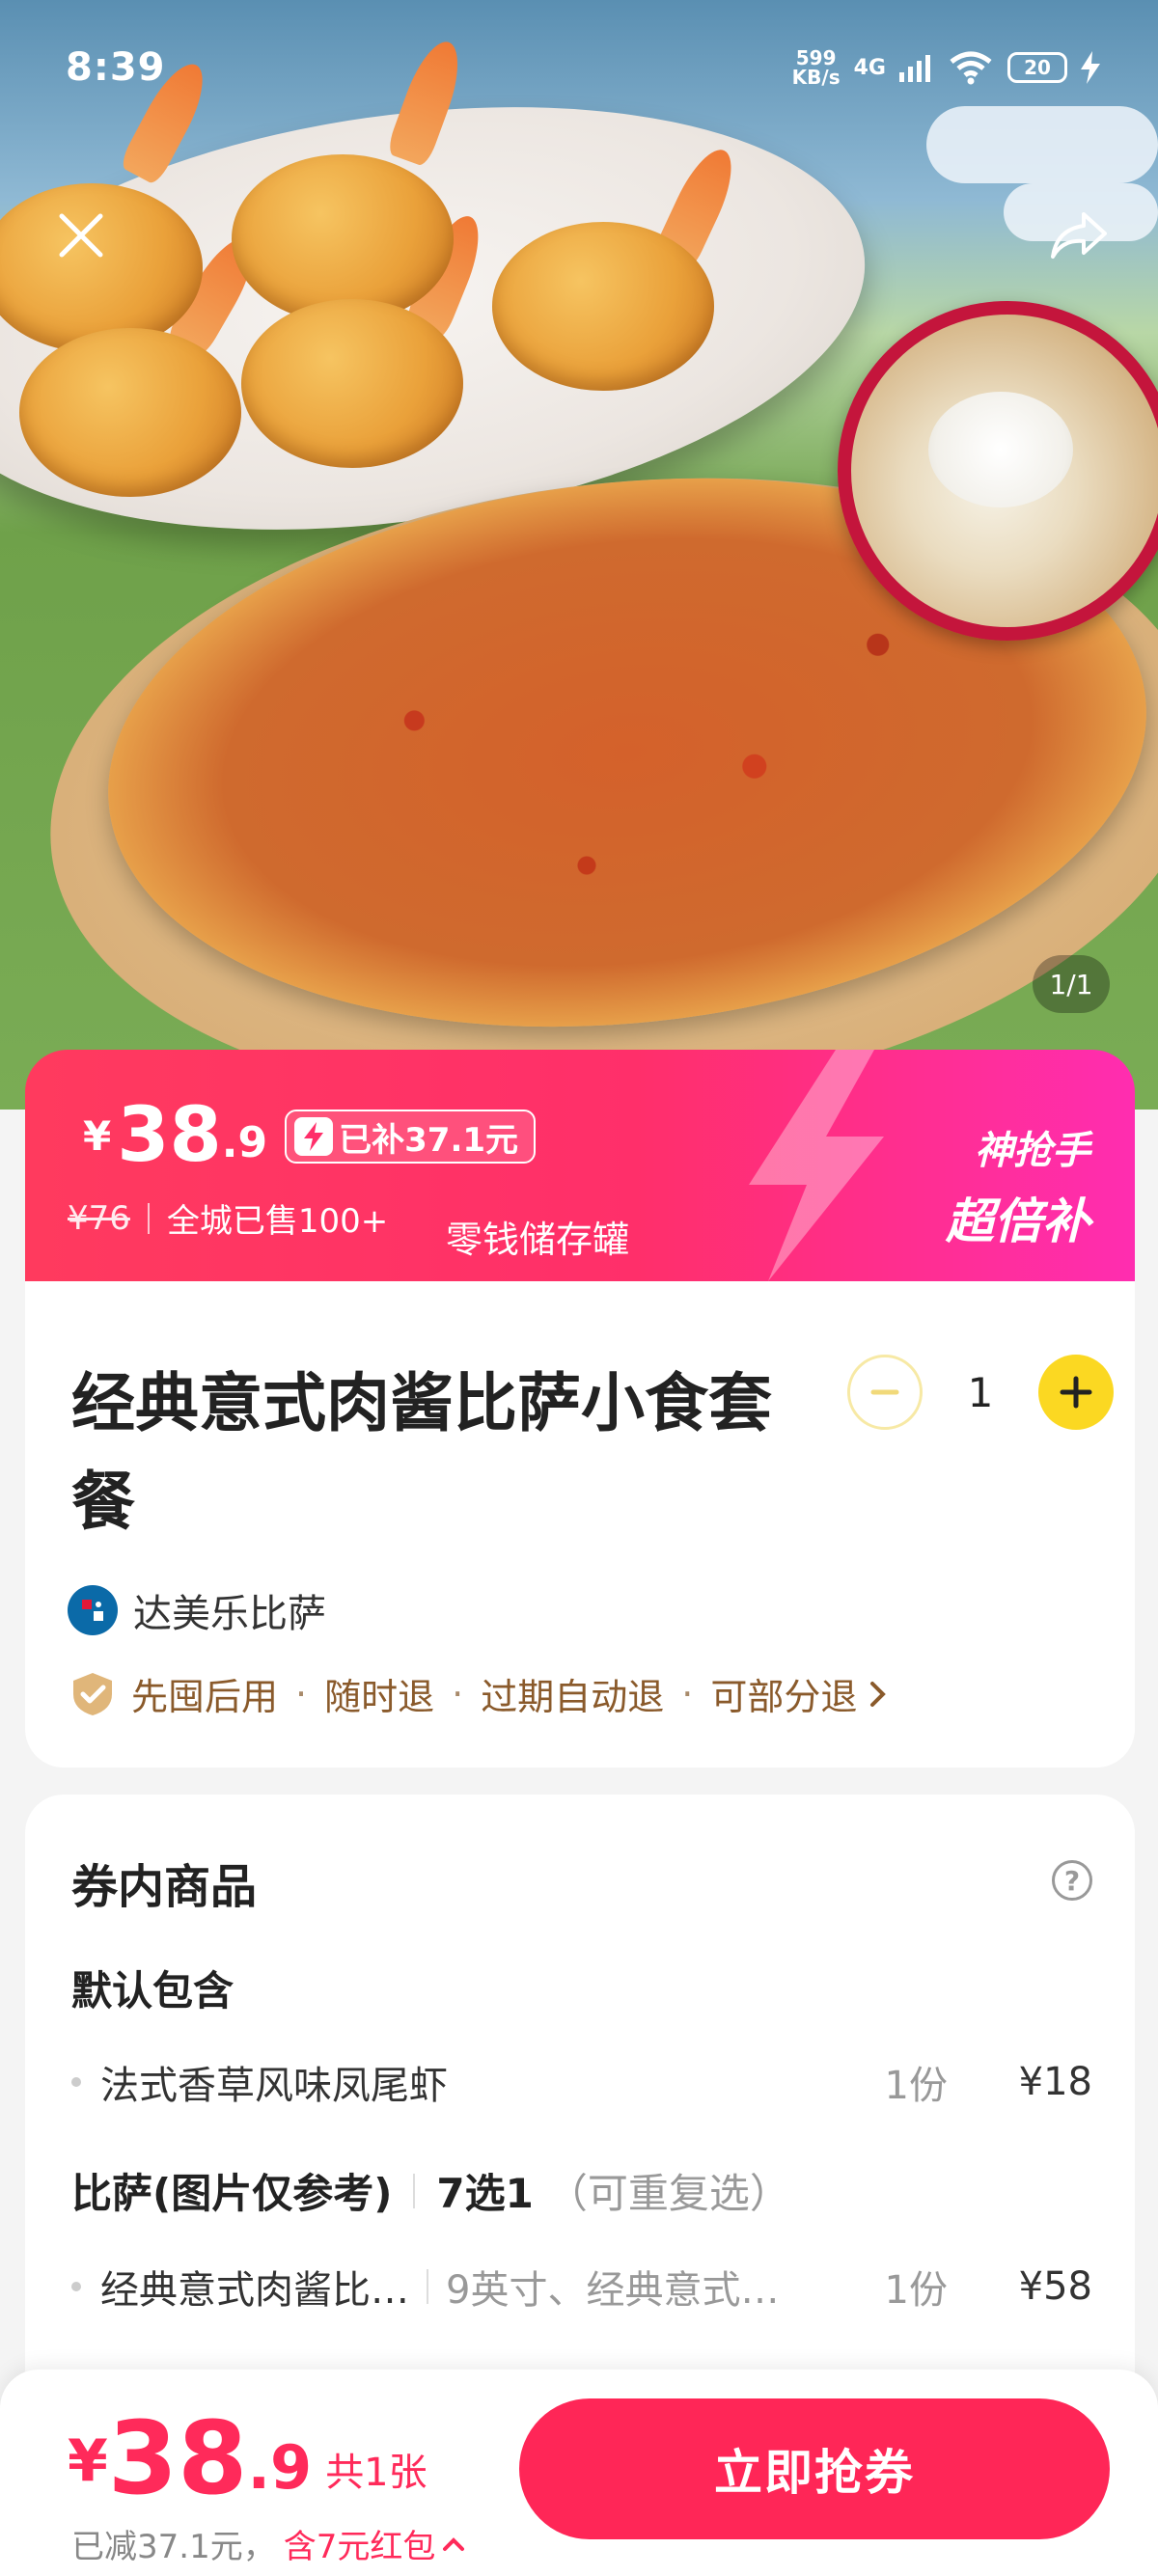  I want to click on group-title-default: 默认包含, so click(152, 1988).